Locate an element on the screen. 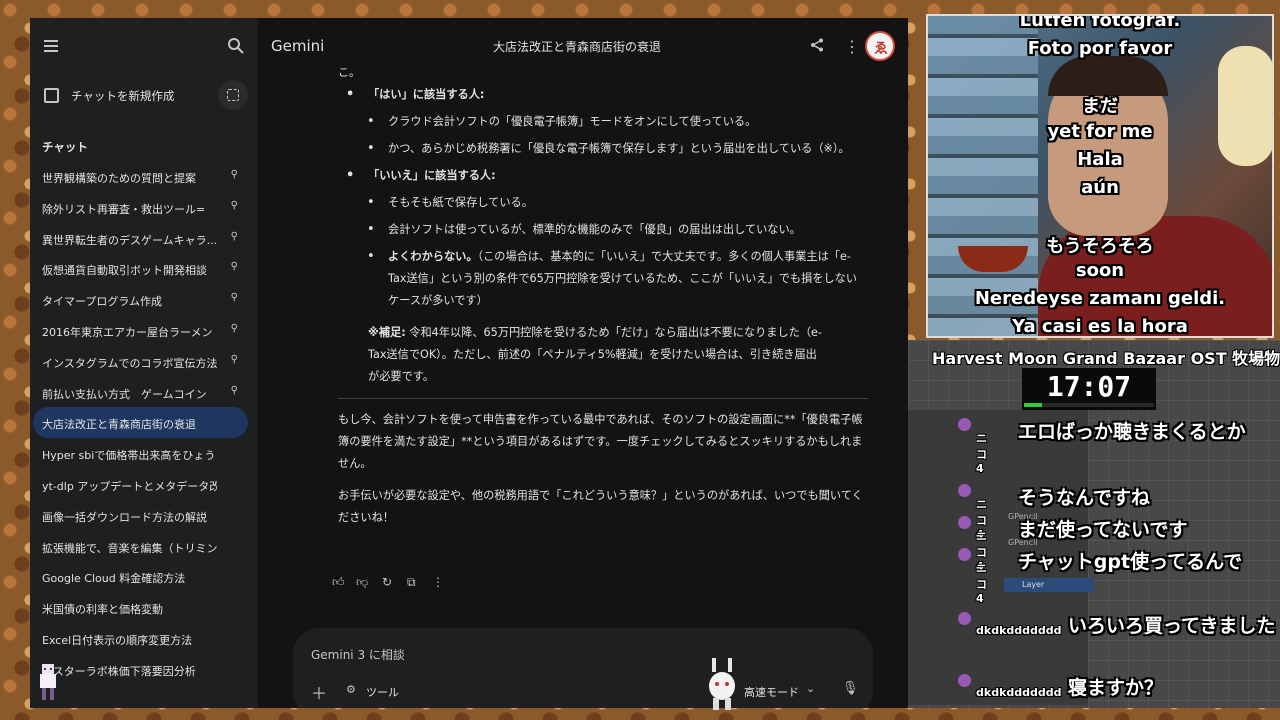  response-actions: 👍︎ 👎︎ ↻ ⧉ ⋮ is located at coordinates (392, 585).